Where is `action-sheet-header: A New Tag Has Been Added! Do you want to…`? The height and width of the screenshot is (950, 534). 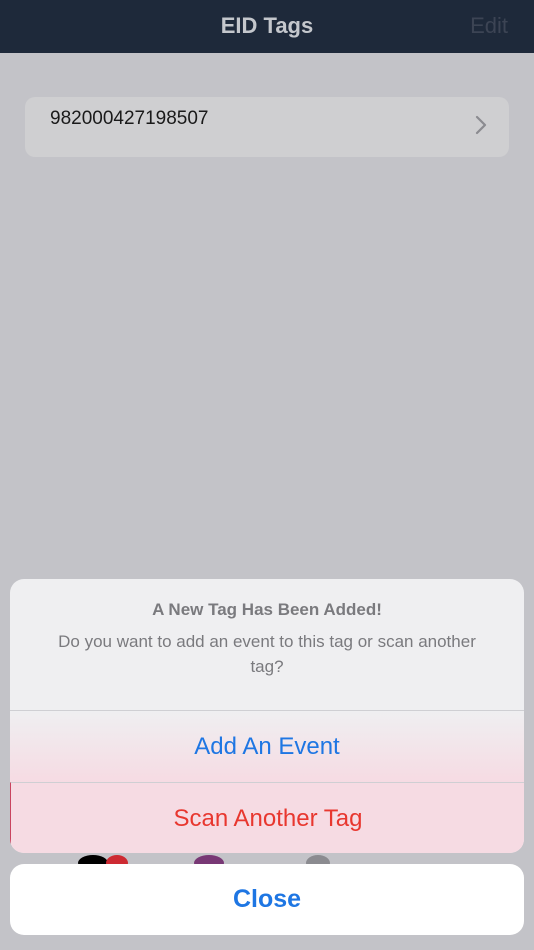
action-sheet-header: A New Tag Has Been Added! Do you want to… is located at coordinates (267, 644).